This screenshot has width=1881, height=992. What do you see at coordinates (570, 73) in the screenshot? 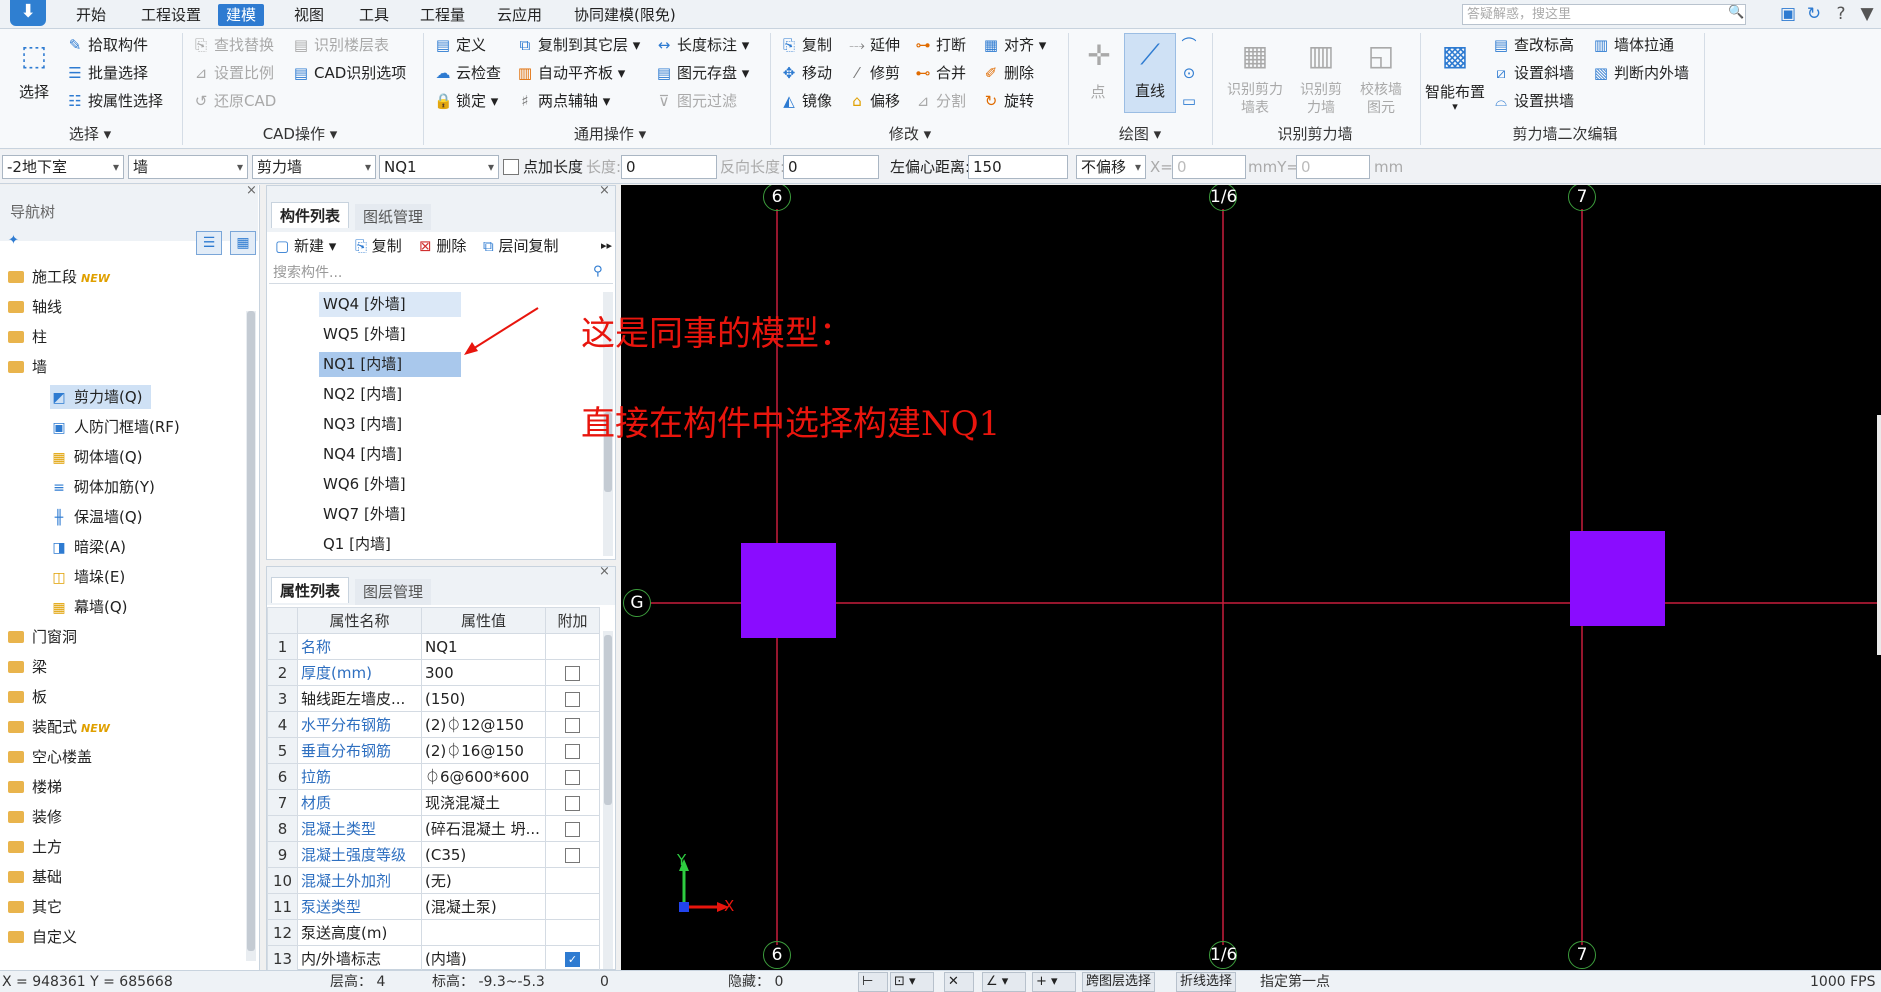
I see `auto-align-slab-button: ▥ 自动平齐板 ▾` at bounding box center [570, 73].